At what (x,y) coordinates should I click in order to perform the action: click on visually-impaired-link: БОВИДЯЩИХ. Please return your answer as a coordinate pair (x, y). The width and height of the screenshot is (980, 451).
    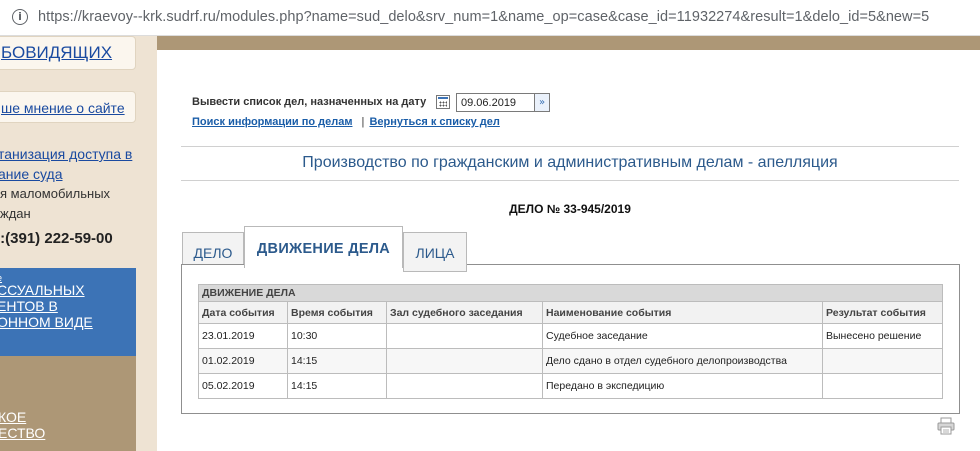
    Looking at the image, I should click on (56, 53).